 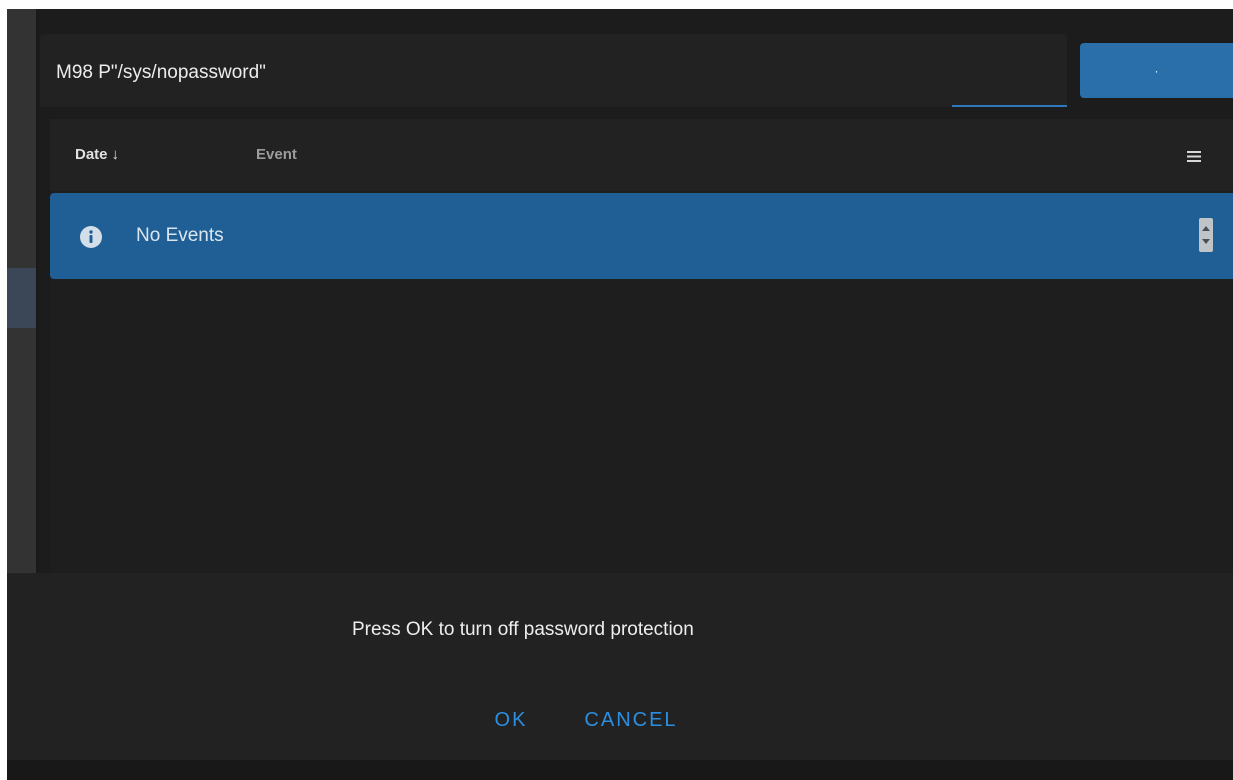 What do you see at coordinates (91, 154) in the screenshot?
I see `column-header-date-label: Date` at bounding box center [91, 154].